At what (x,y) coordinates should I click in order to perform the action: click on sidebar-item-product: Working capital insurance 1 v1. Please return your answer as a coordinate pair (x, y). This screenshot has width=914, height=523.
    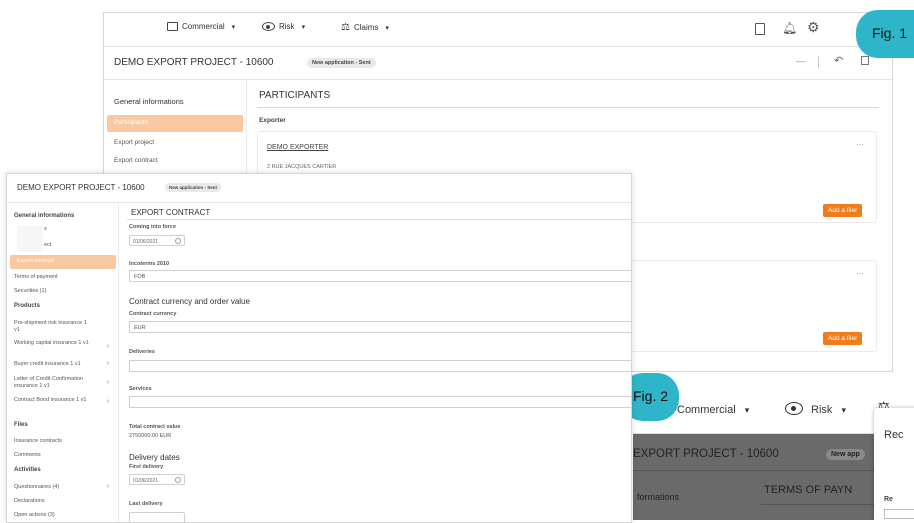
    Looking at the image, I should click on (52, 346).